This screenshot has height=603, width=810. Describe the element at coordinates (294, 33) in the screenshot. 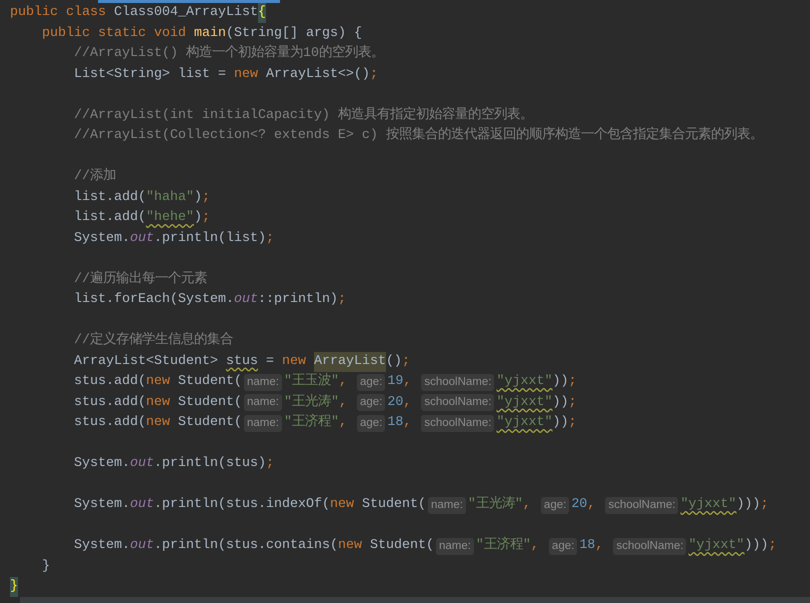

I see `code-text: (String[] args) {` at that location.